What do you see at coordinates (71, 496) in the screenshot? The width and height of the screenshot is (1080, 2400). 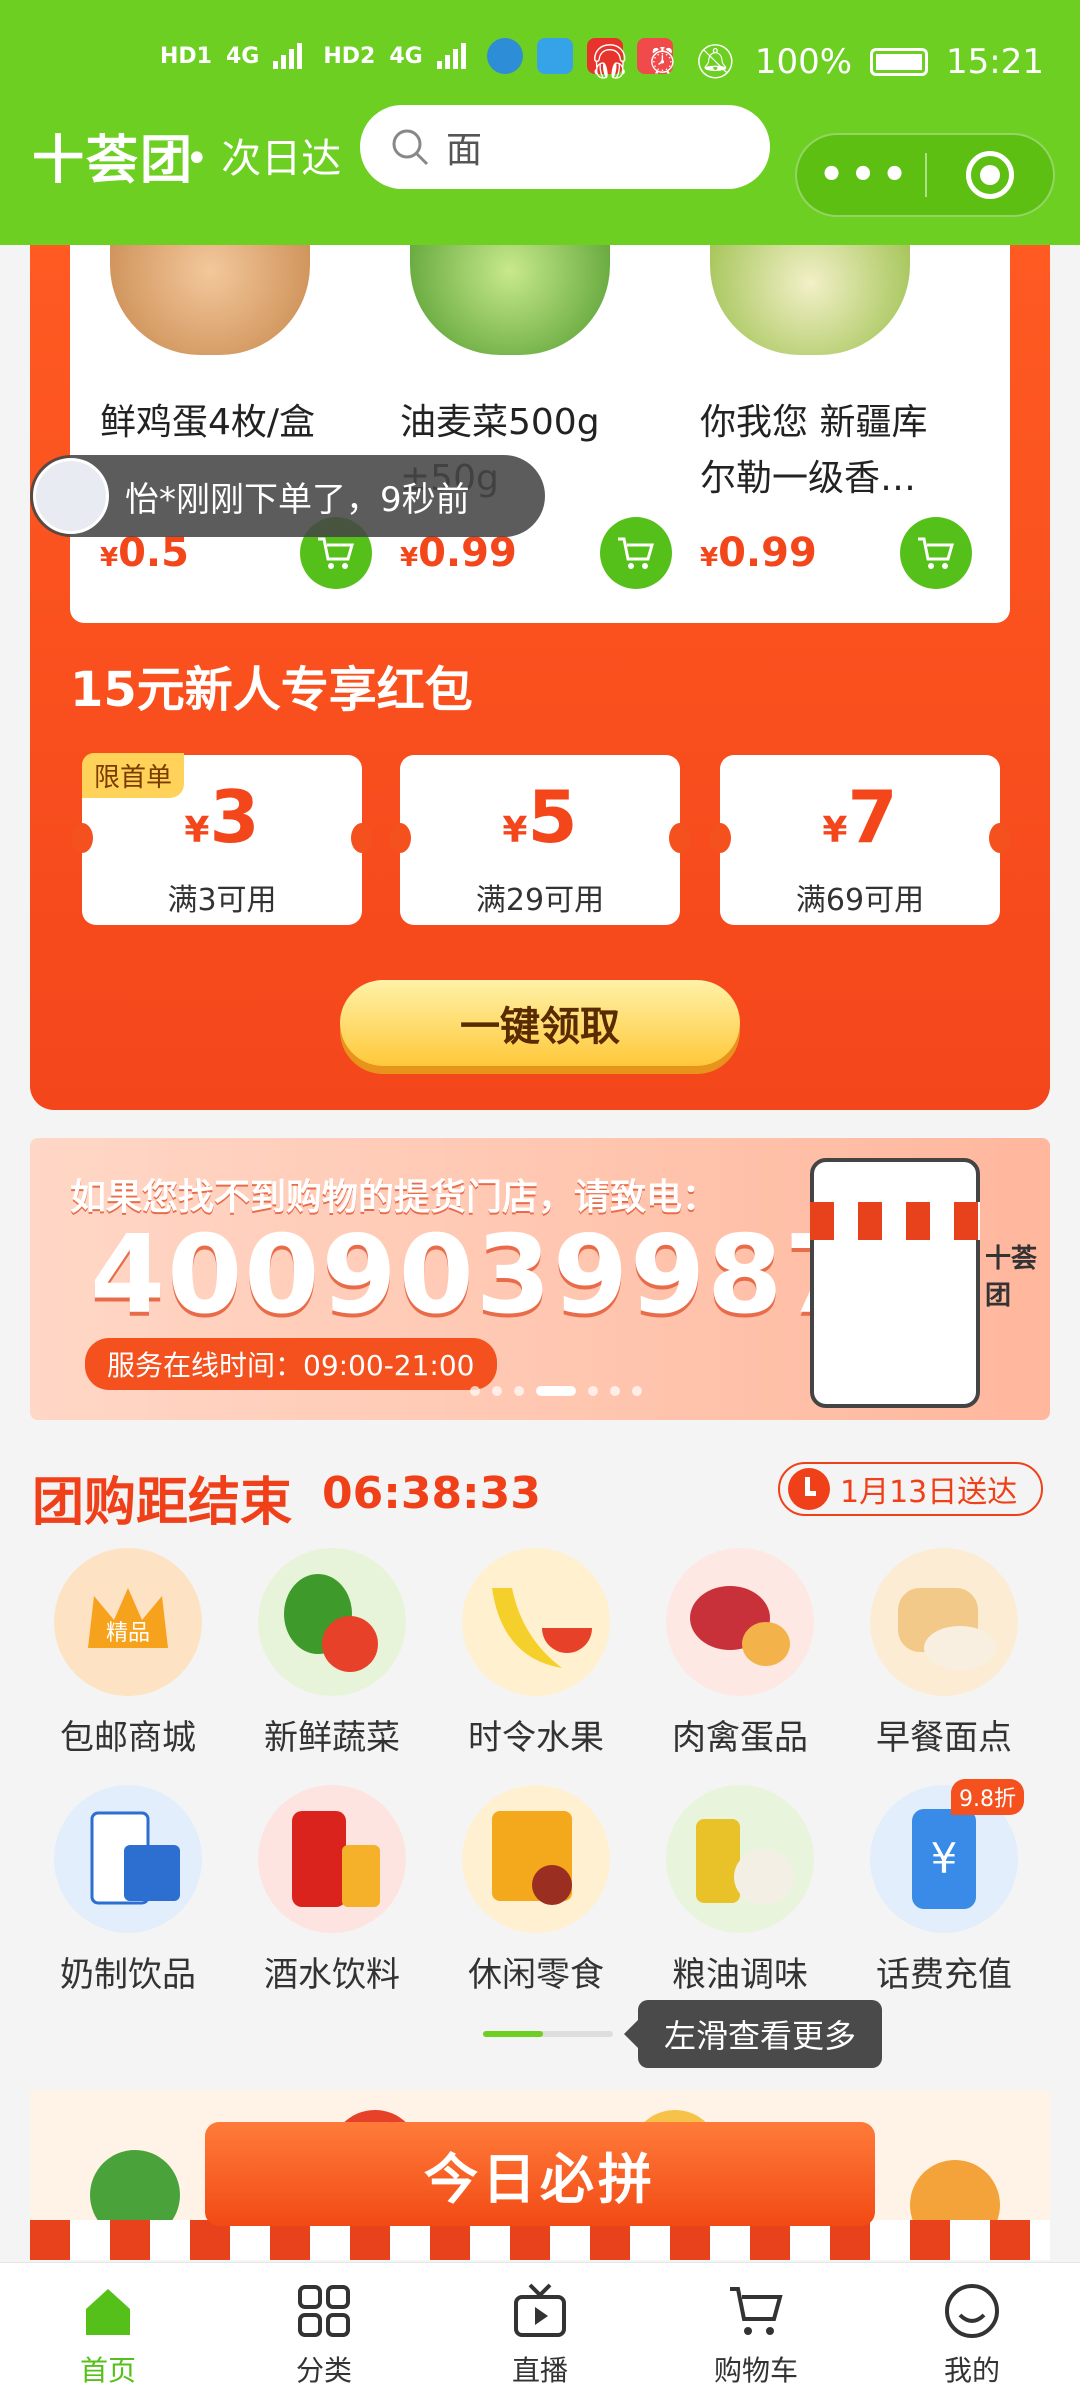 I see `avatar` at bounding box center [71, 496].